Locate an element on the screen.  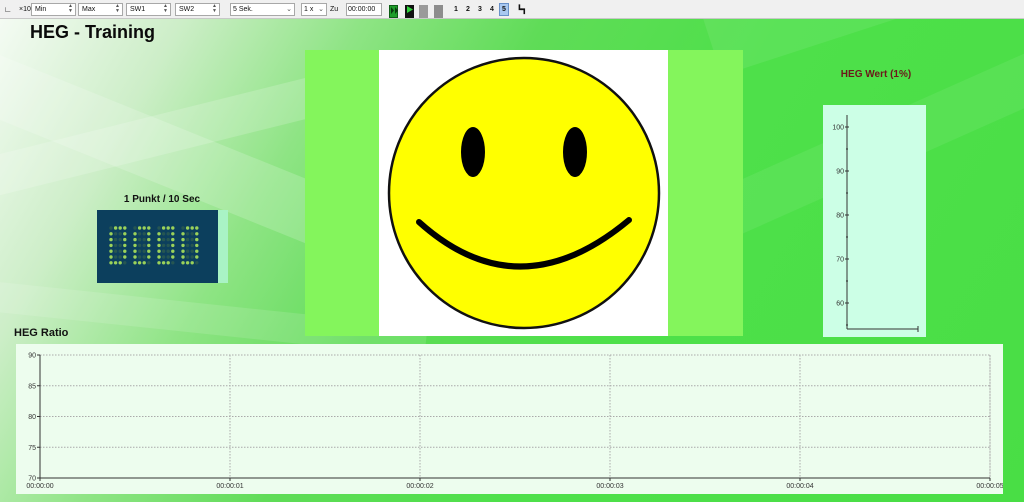
play-icon is located at coordinates (410, 9).